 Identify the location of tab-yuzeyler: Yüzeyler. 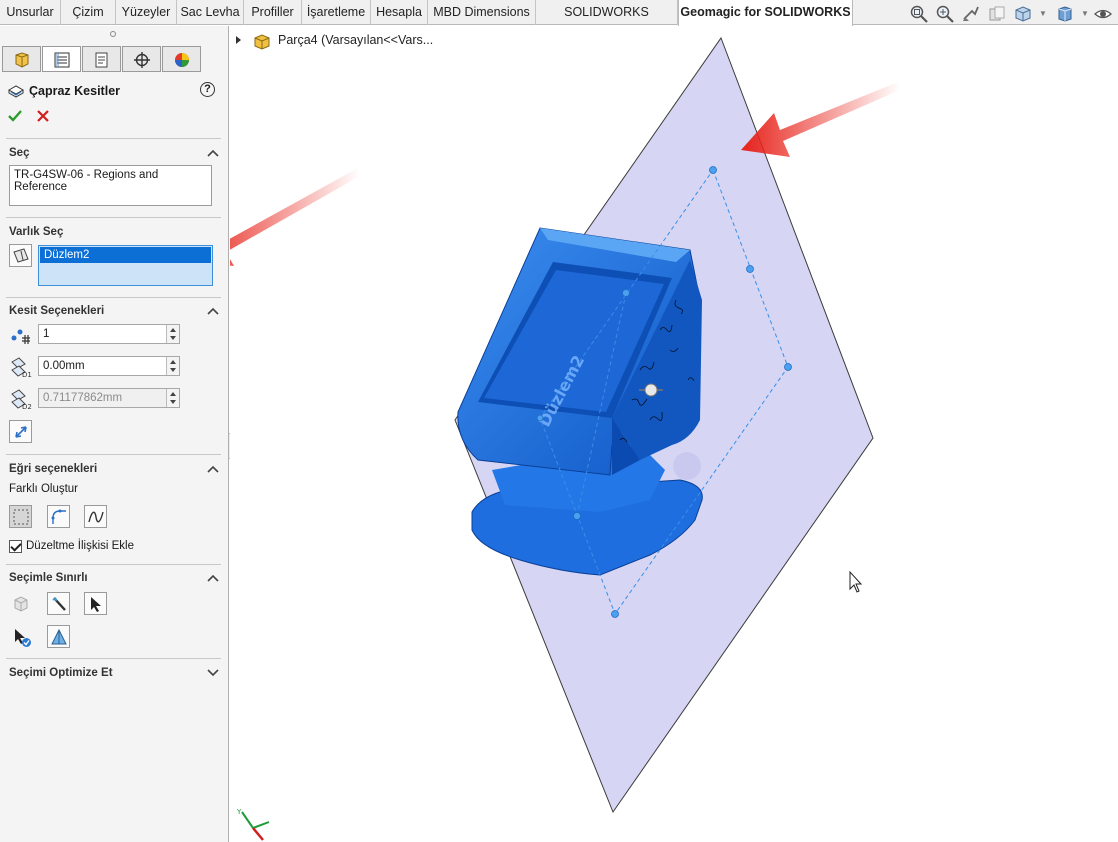
(146, 12).